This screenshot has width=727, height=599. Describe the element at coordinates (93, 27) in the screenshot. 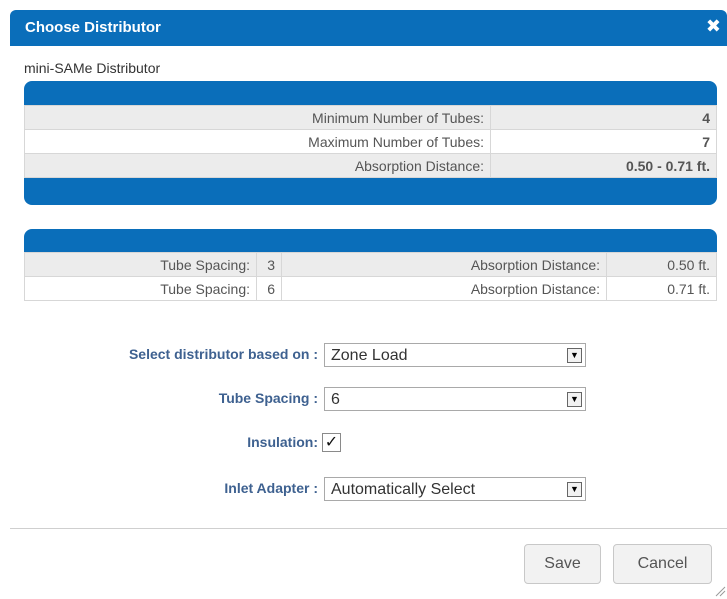

I see `dialog-title: Choose Distributor` at that location.